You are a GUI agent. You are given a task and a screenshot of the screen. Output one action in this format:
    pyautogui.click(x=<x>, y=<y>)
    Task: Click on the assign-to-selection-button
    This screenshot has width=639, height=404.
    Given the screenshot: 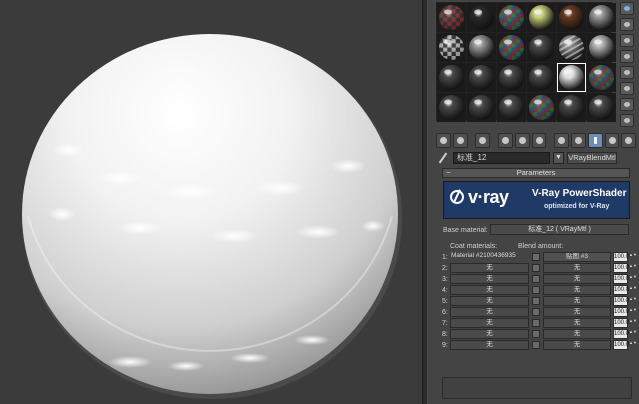 What is the action you would take?
    pyautogui.click(x=483, y=140)
    